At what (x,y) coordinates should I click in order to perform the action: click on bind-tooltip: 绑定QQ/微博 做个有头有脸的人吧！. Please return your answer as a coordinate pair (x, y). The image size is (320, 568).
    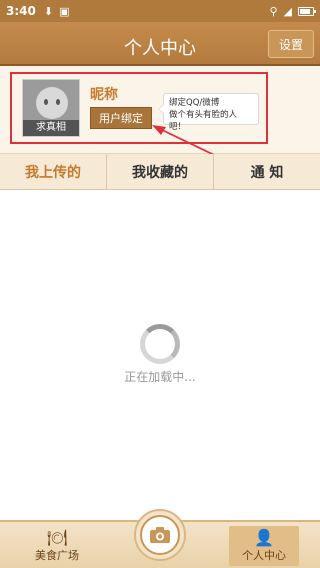
    Looking at the image, I should click on (208, 112).